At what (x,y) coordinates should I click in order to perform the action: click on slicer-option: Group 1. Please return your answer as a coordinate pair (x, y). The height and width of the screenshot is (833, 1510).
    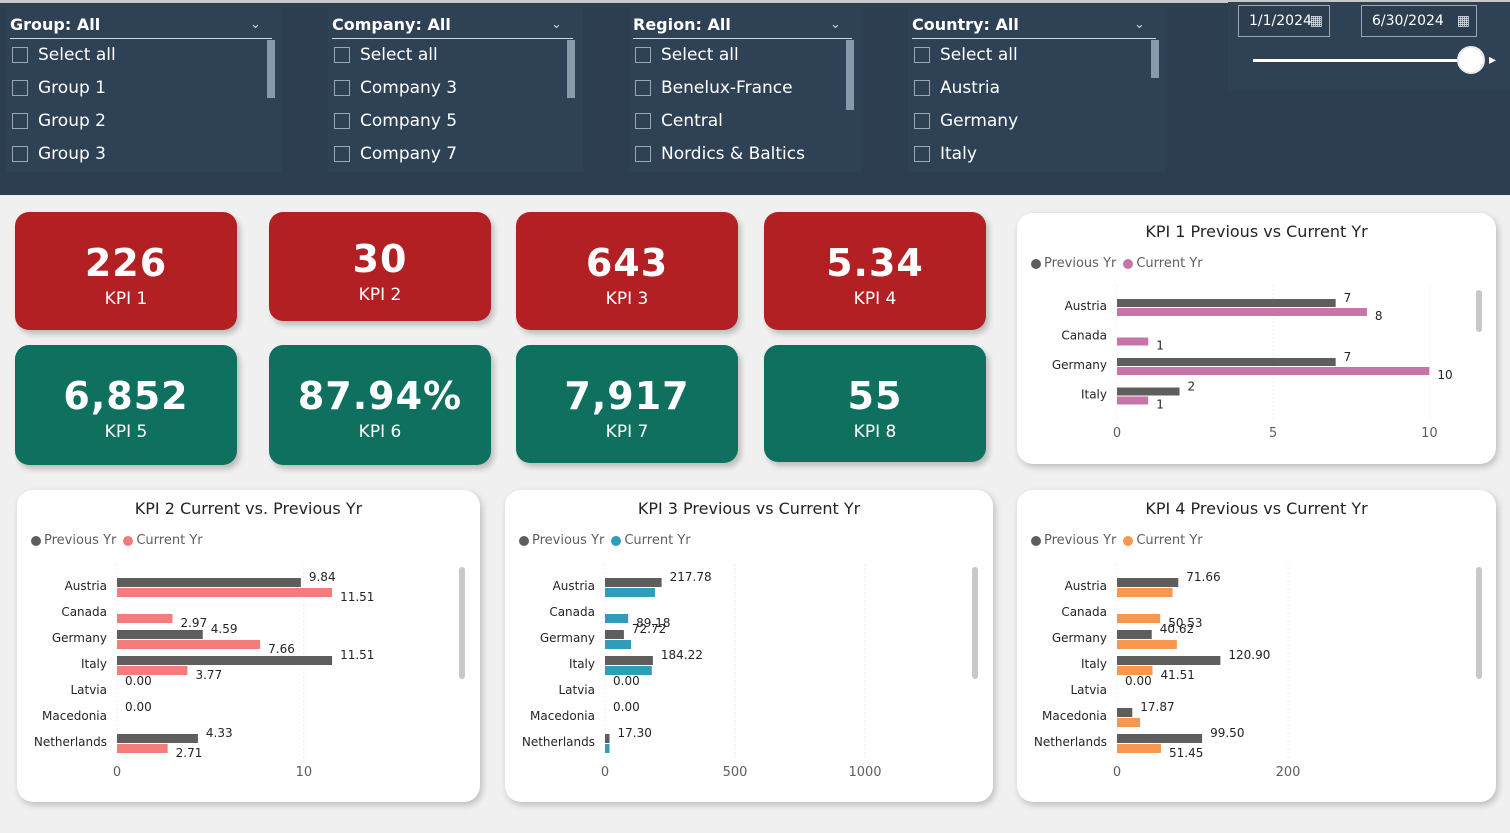
    Looking at the image, I should click on (146, 87).